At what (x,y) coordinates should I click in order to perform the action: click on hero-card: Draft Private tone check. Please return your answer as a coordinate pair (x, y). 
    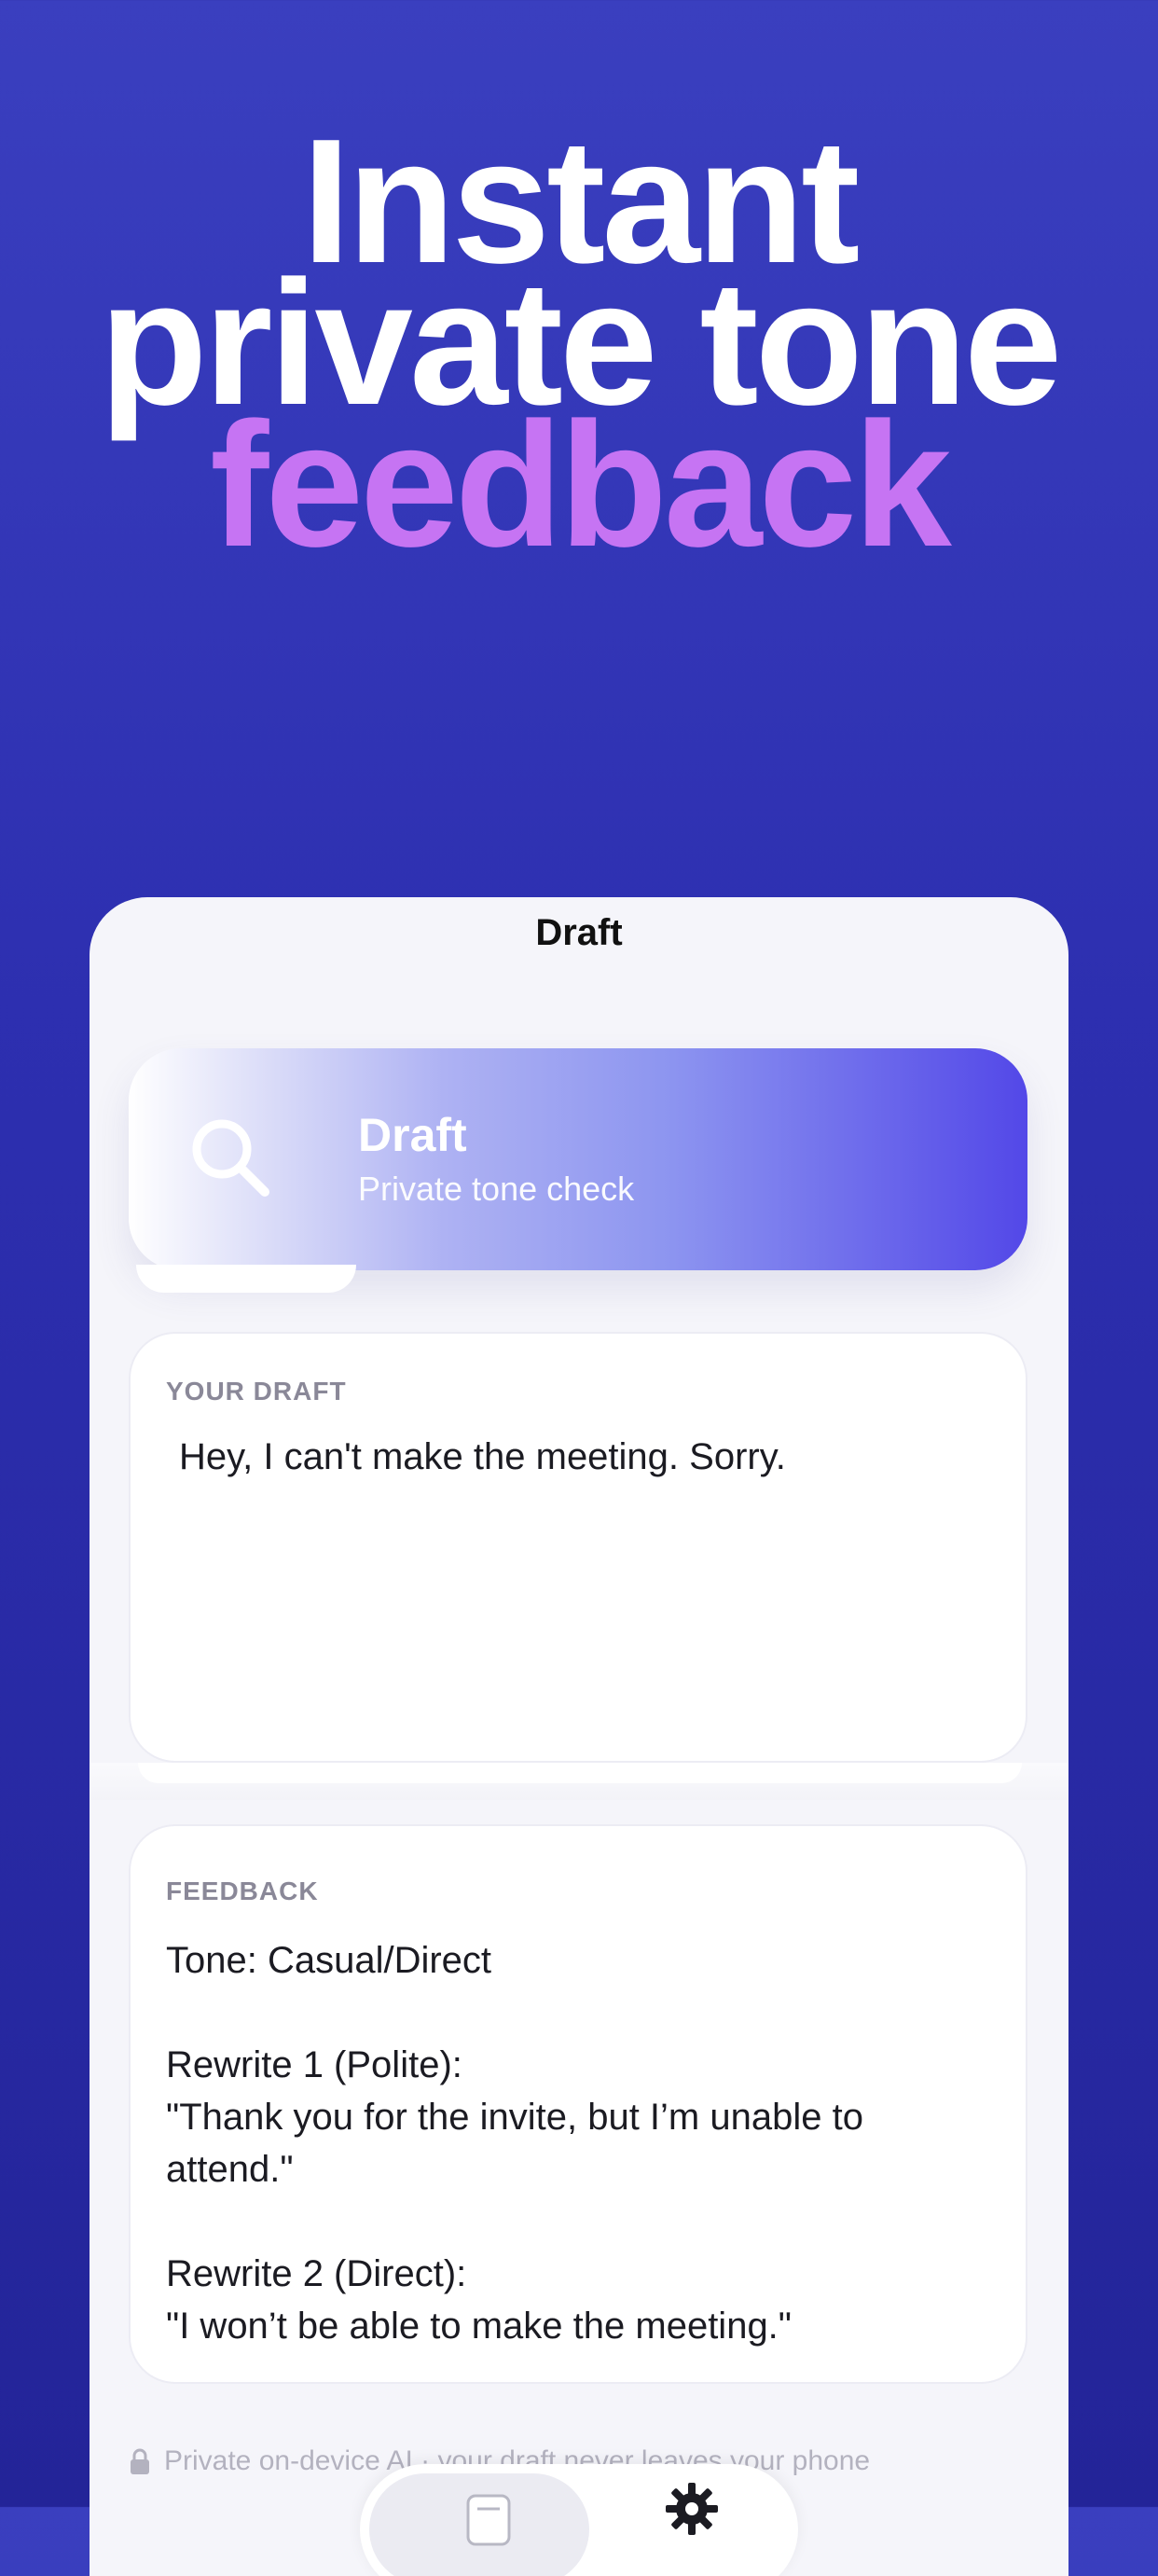
    Looking at the image, I should click on (578, 1159).